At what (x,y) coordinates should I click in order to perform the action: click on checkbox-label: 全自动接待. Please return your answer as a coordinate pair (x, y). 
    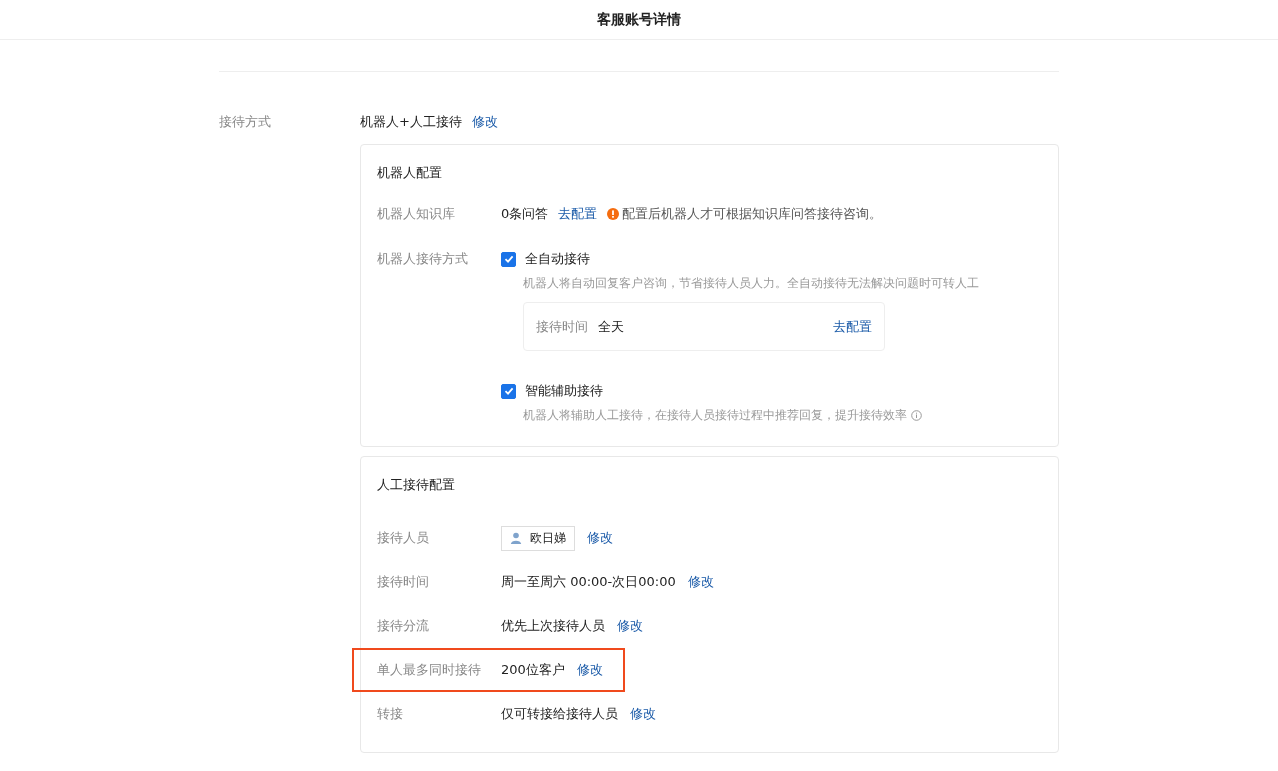
    Looking at the image, I should click on (557, 259).